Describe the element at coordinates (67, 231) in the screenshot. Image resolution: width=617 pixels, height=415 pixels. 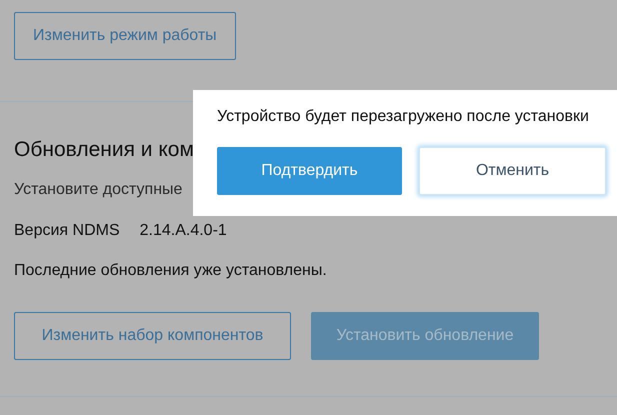
I see `version-label: Версия NDMS` at that location.